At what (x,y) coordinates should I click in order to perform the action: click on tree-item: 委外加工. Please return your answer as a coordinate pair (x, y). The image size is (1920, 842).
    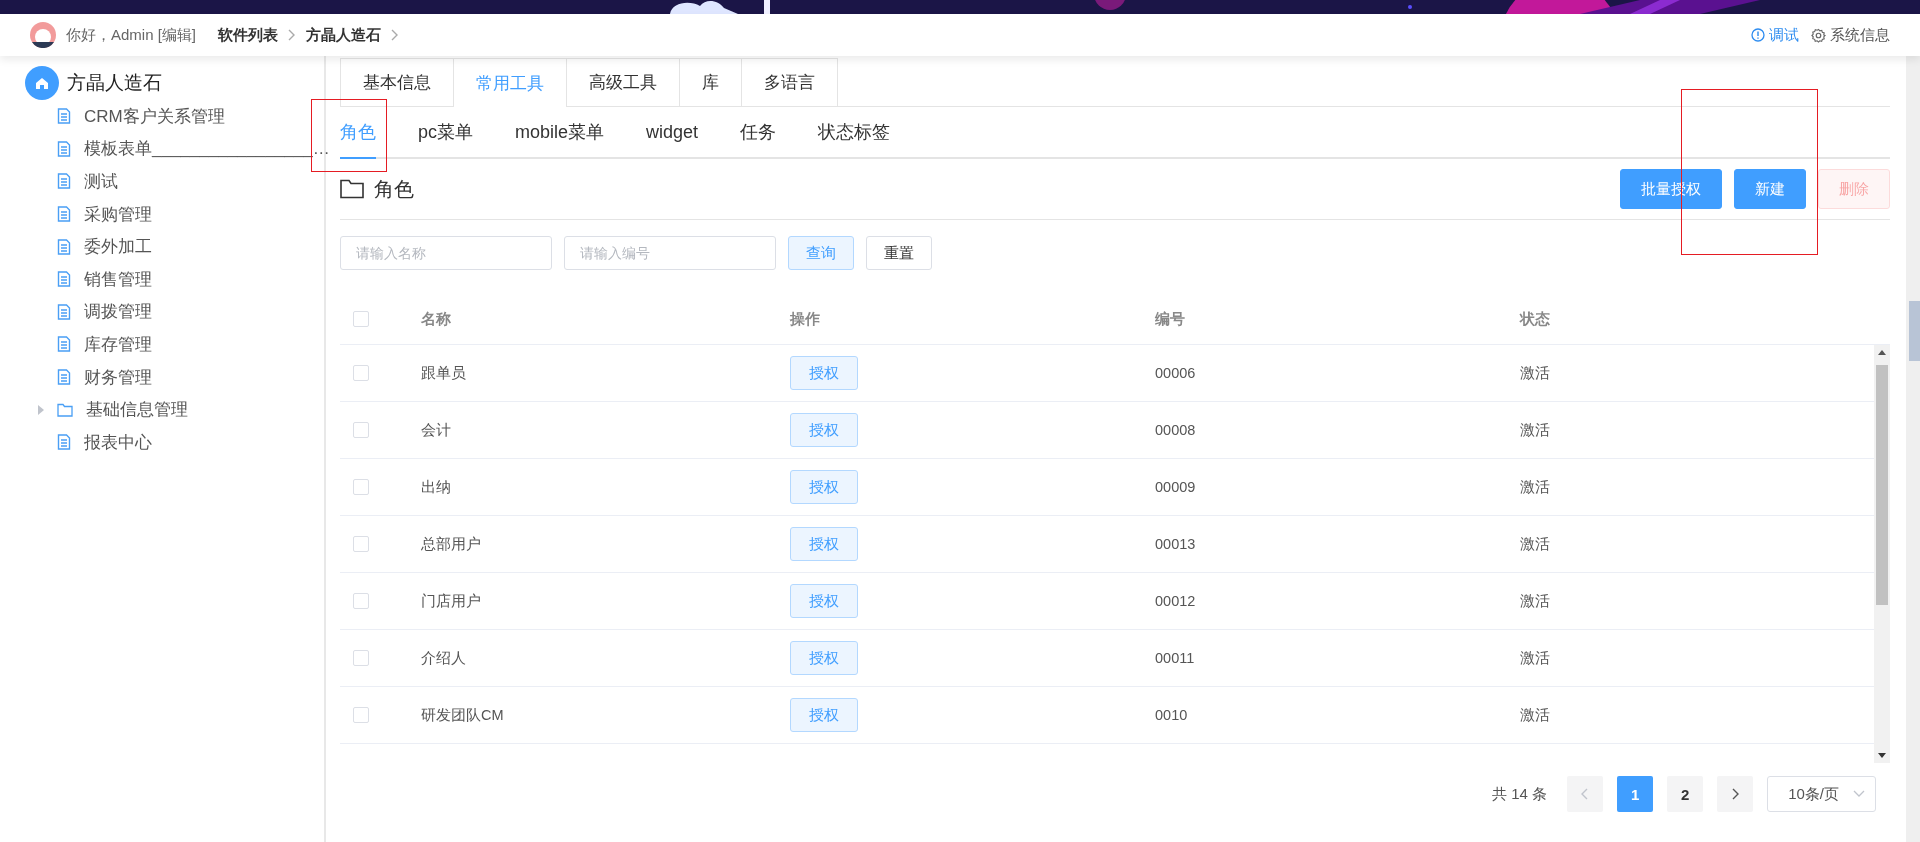
    Looking at the image, I should click on (118, 247).